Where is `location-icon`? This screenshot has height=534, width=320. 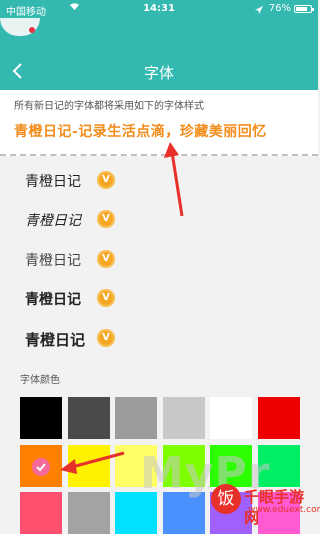
location-icon is located at coordinates (260, 9).